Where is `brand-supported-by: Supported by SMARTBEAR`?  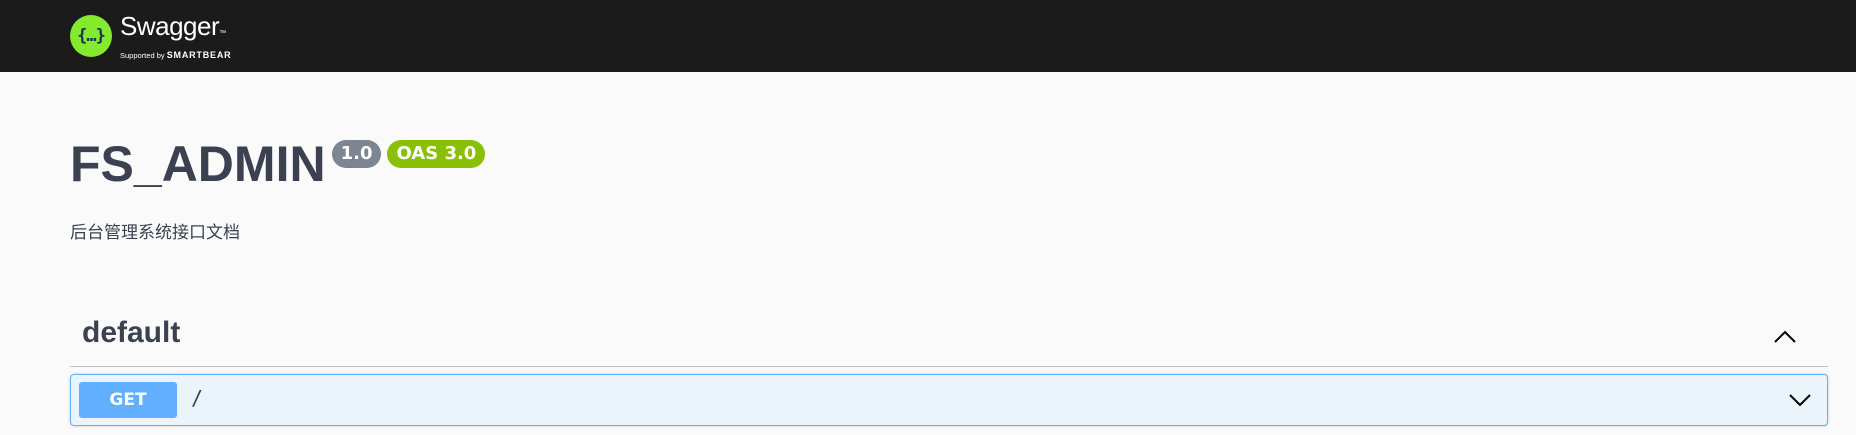
brand-supported-by: Supported by SMARTBEAR is located at coordinates (175, 55).